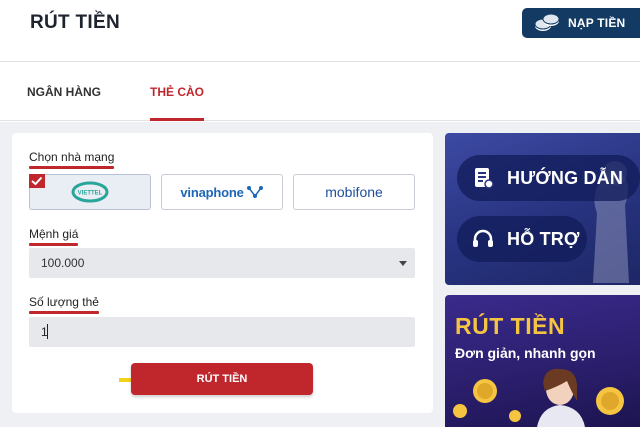 The width and height of the screenshot is (640, 427). Describe the element at coordinates (484, 178) in the screenshot. I see `document-icon` at that location.